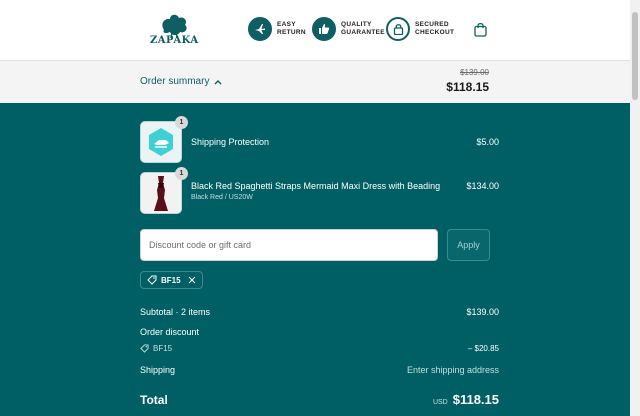 The width and height of the screenshot is (640, 416). What do you see at coordinates (324, 29) in the screenshot?
I see `thumbs-up-icon` at bounding box center [324, 29].